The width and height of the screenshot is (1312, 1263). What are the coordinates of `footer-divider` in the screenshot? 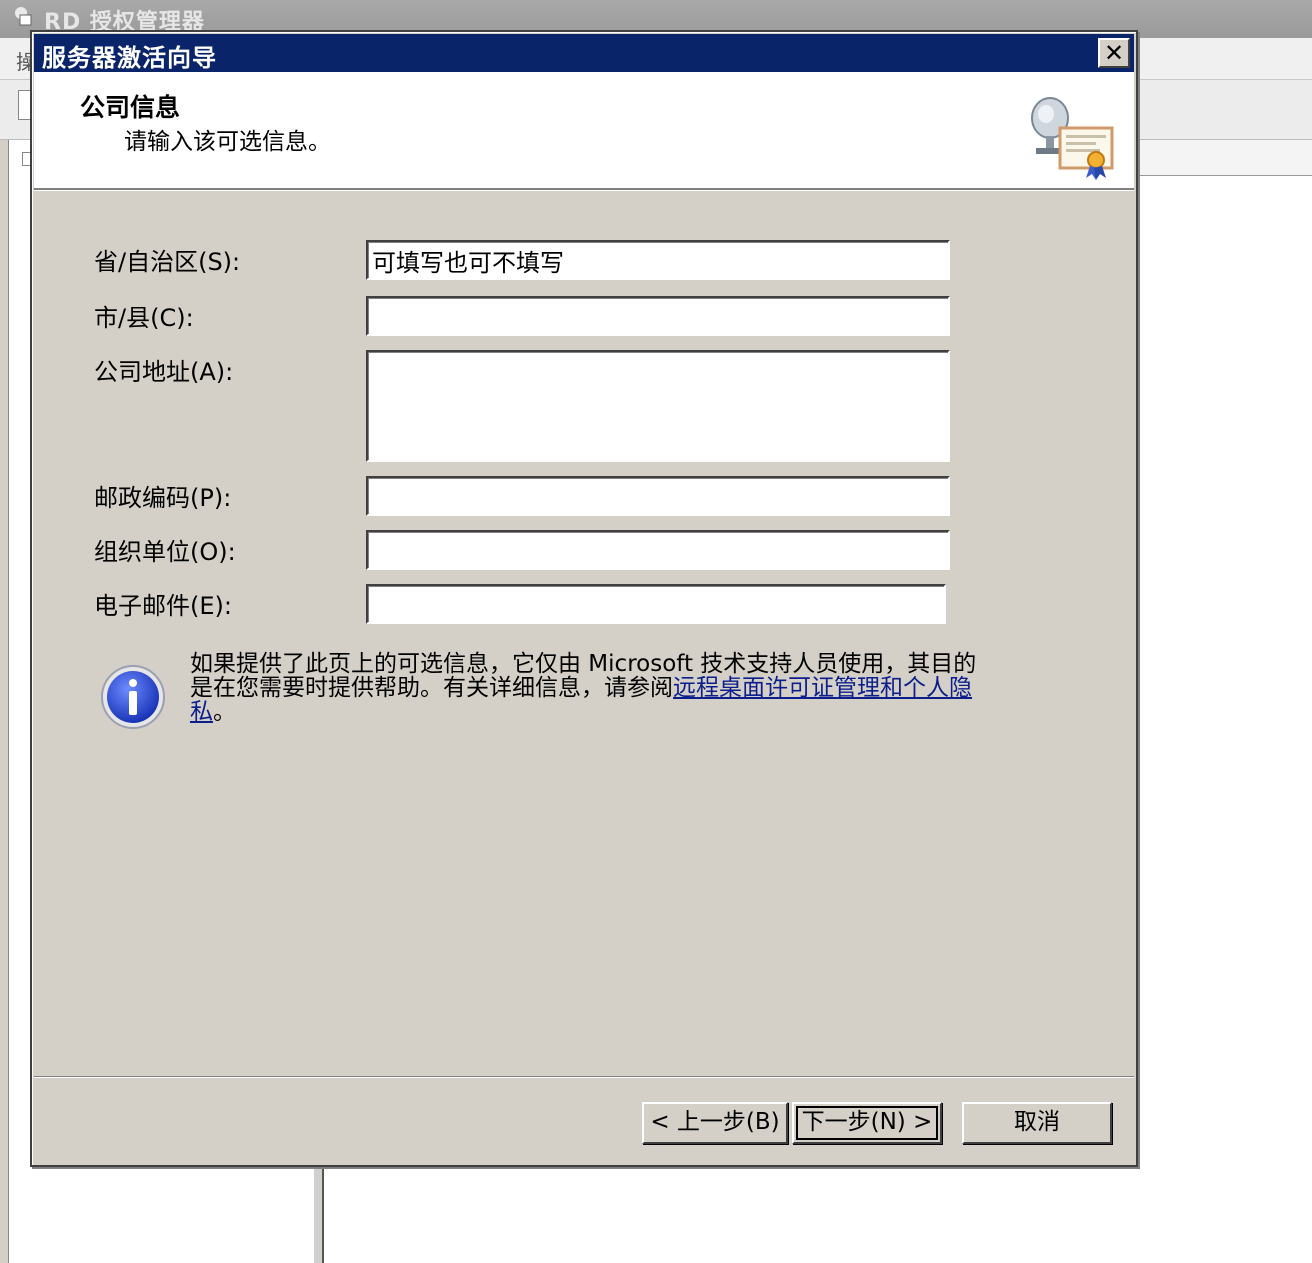 It's located at (584, 1077).